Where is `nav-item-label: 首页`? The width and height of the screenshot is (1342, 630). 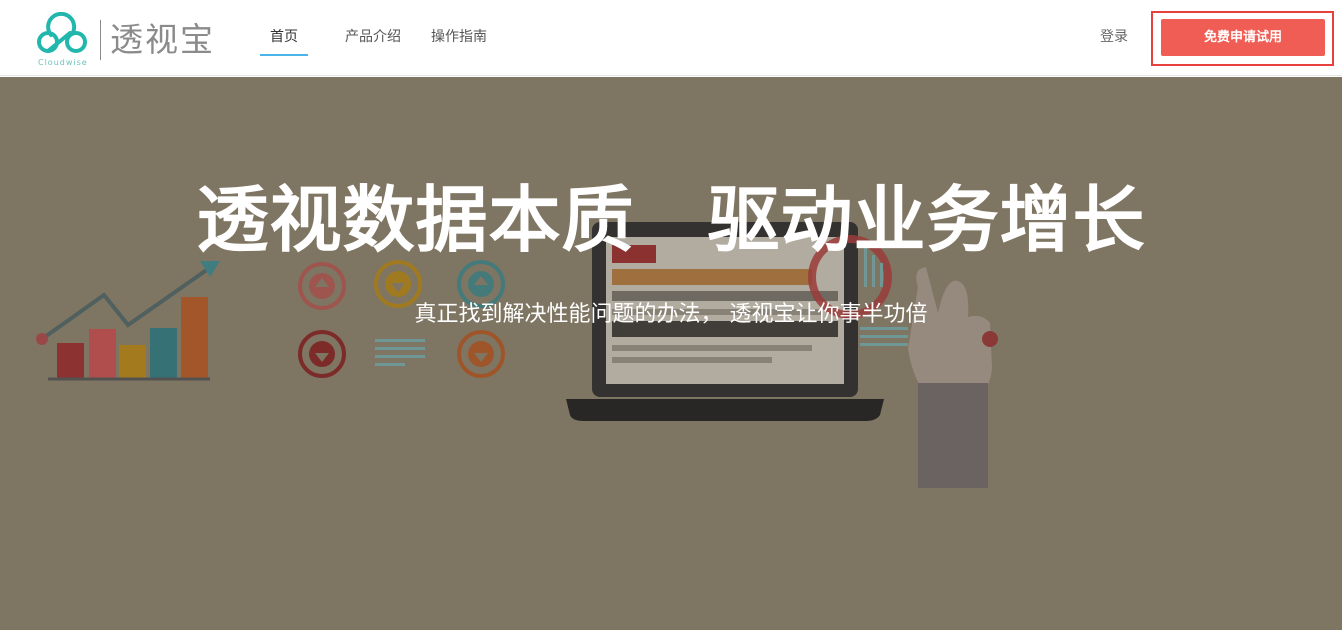
nav-item-label: 首页 is located at coordinates (284, 37).